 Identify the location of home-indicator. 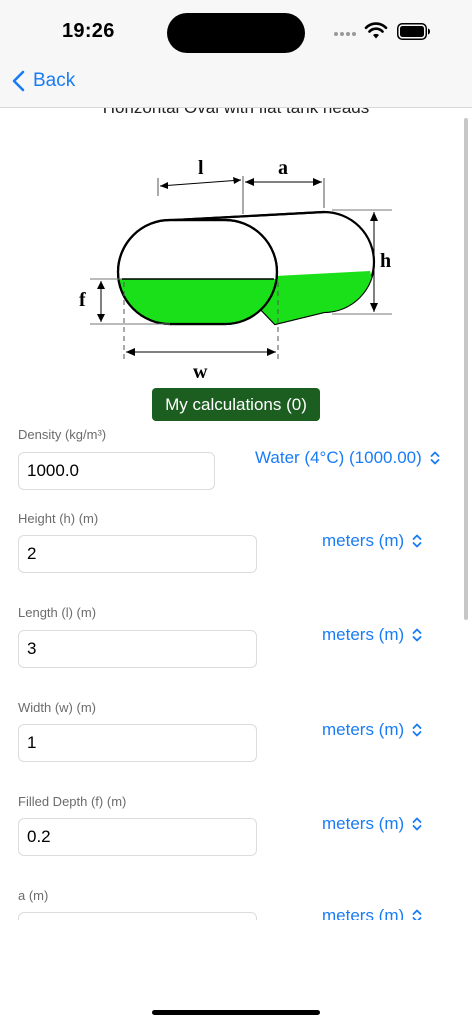
(236, 1012).